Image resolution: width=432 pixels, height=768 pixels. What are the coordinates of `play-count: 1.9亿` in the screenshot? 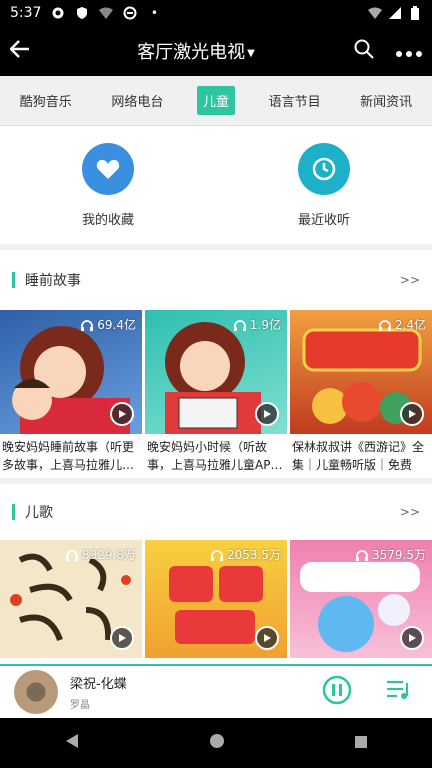 It's located at (257, 324).